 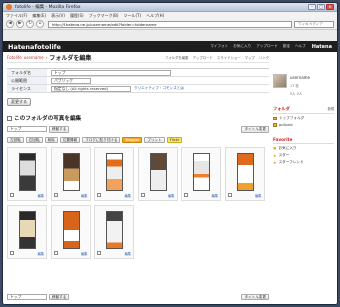 I want to click on photos-section-header: このフォルダの写真を編集, so click(x=138, y=118).